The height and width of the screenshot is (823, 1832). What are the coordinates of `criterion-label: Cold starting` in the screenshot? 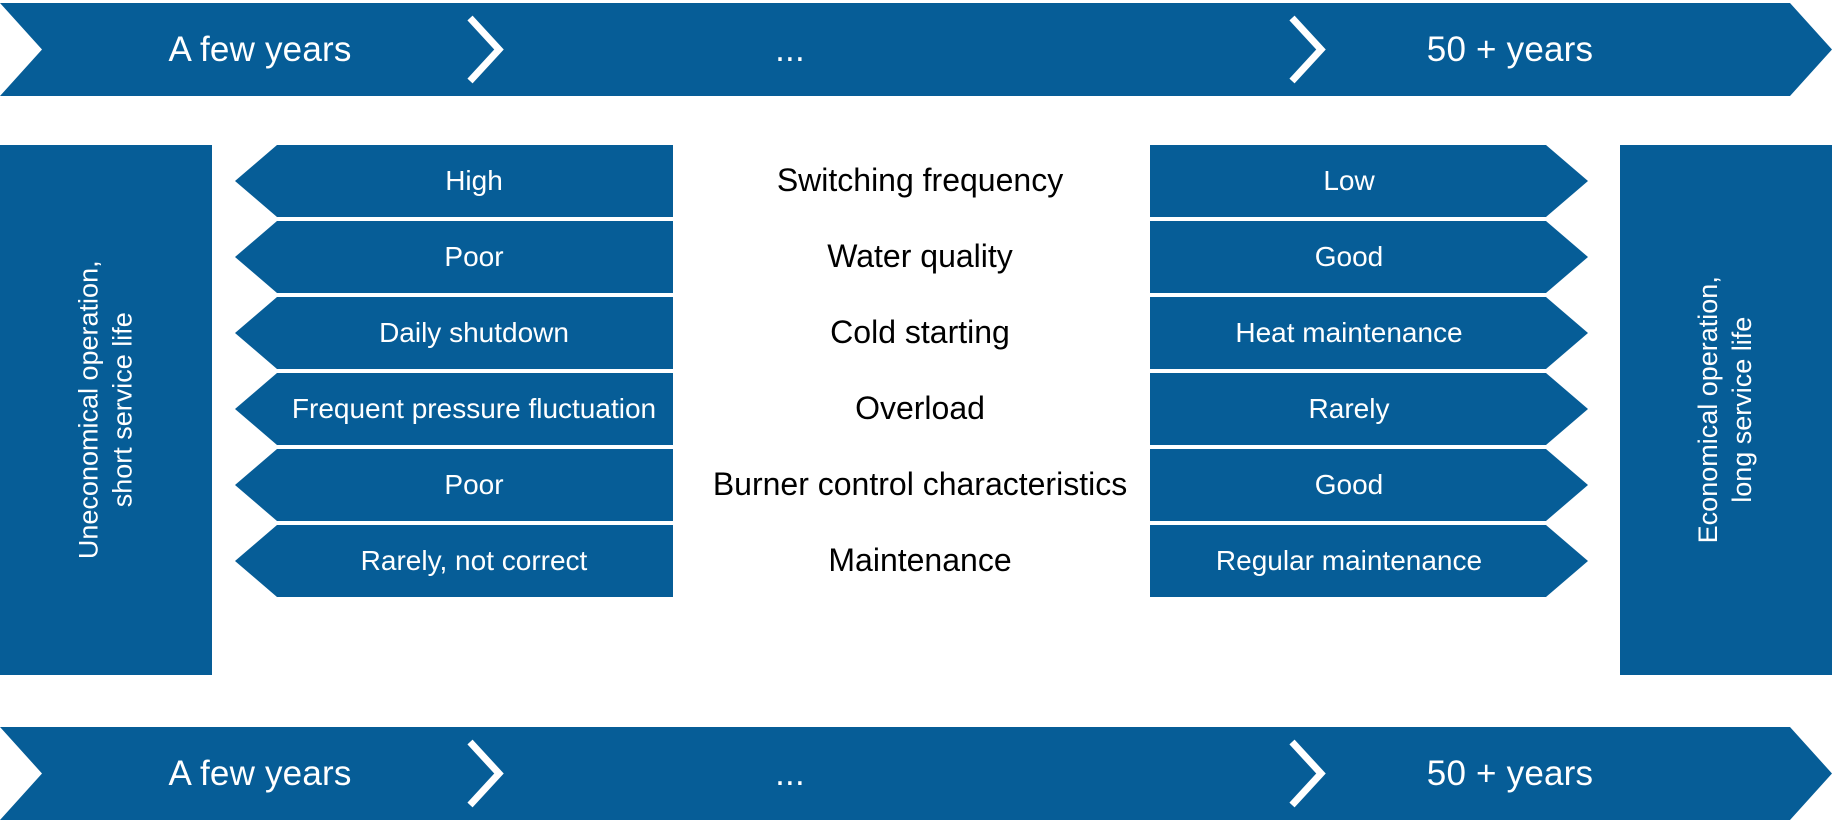 It's located at (920, 332).